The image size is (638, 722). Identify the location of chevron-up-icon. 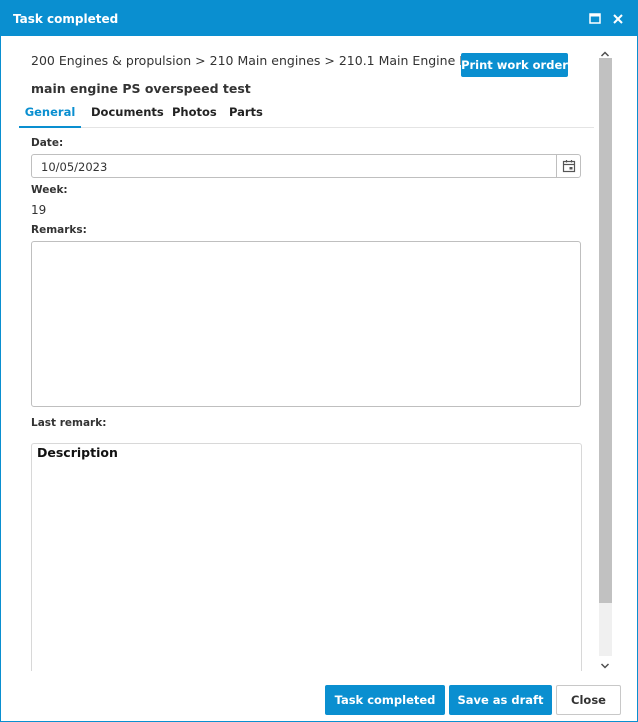
(605, 51).